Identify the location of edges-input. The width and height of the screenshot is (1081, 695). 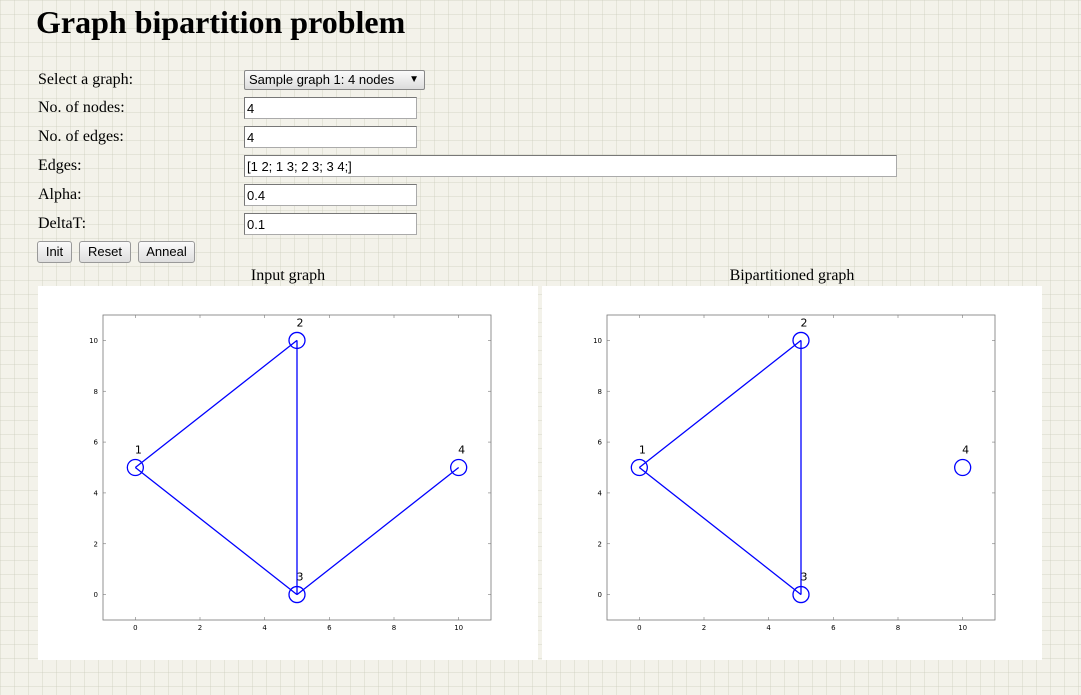
(570, 166).